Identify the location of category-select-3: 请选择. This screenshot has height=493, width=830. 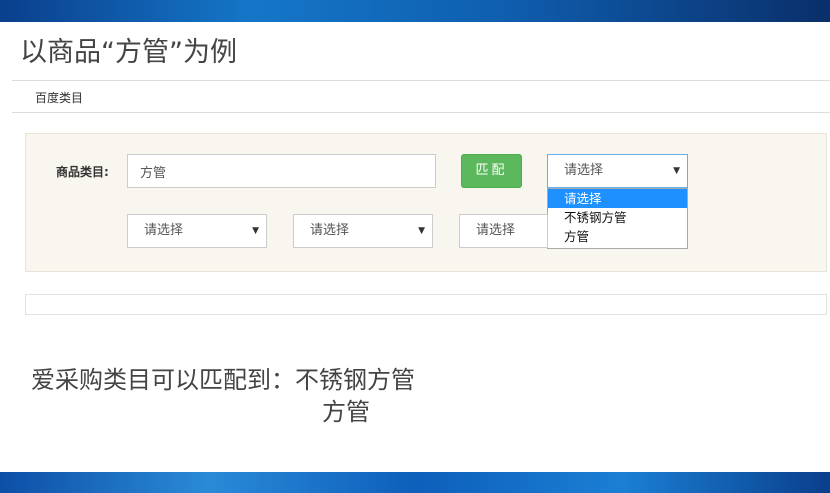
(503, 231).